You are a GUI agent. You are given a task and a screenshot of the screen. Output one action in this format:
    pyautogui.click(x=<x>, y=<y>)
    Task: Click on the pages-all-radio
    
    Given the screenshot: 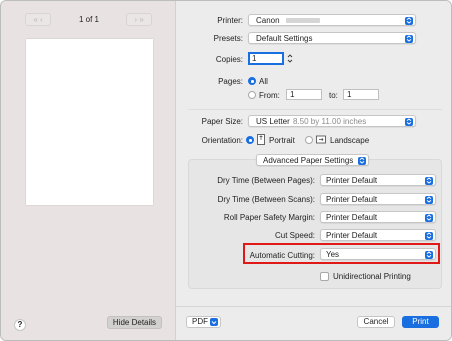 What is the action you would take?
    pyautogui.click(x=252, y=81)
    